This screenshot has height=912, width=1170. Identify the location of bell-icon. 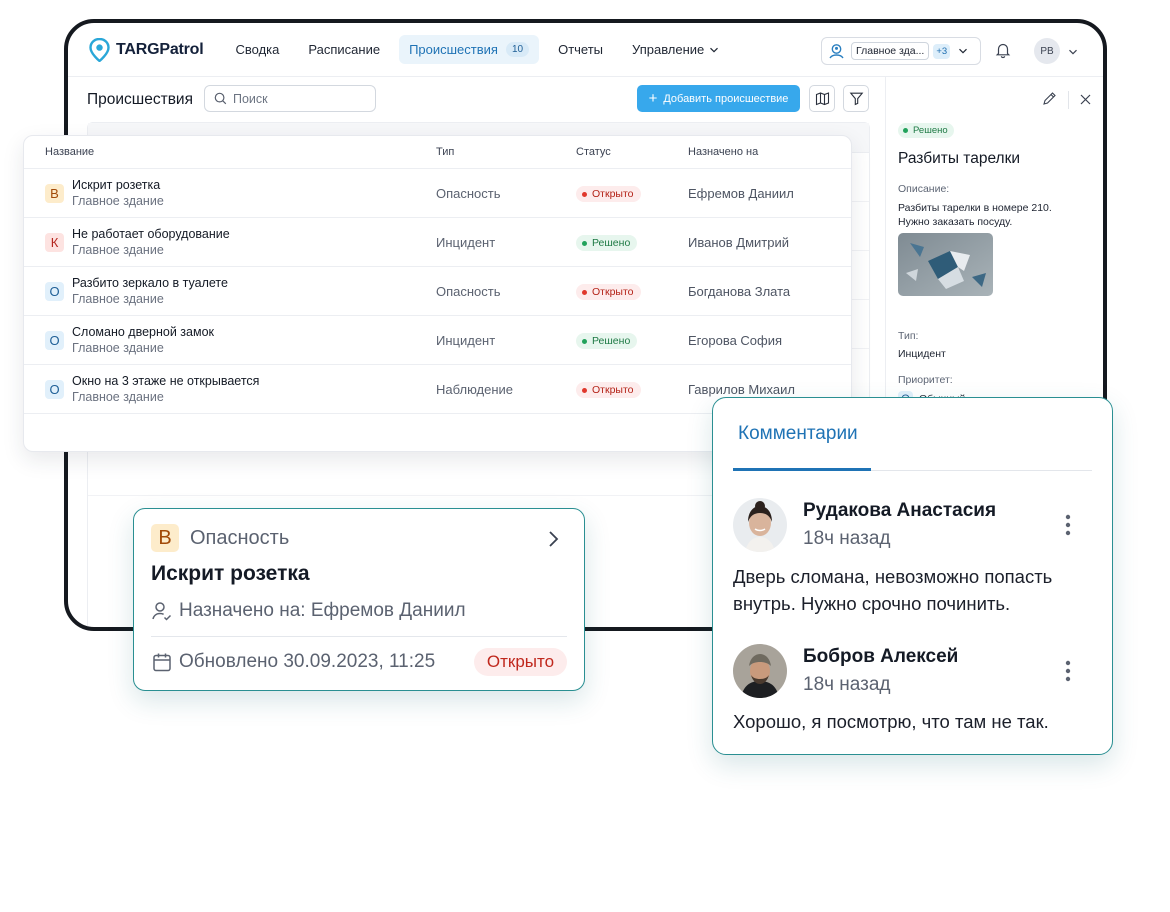
(1003, 50).